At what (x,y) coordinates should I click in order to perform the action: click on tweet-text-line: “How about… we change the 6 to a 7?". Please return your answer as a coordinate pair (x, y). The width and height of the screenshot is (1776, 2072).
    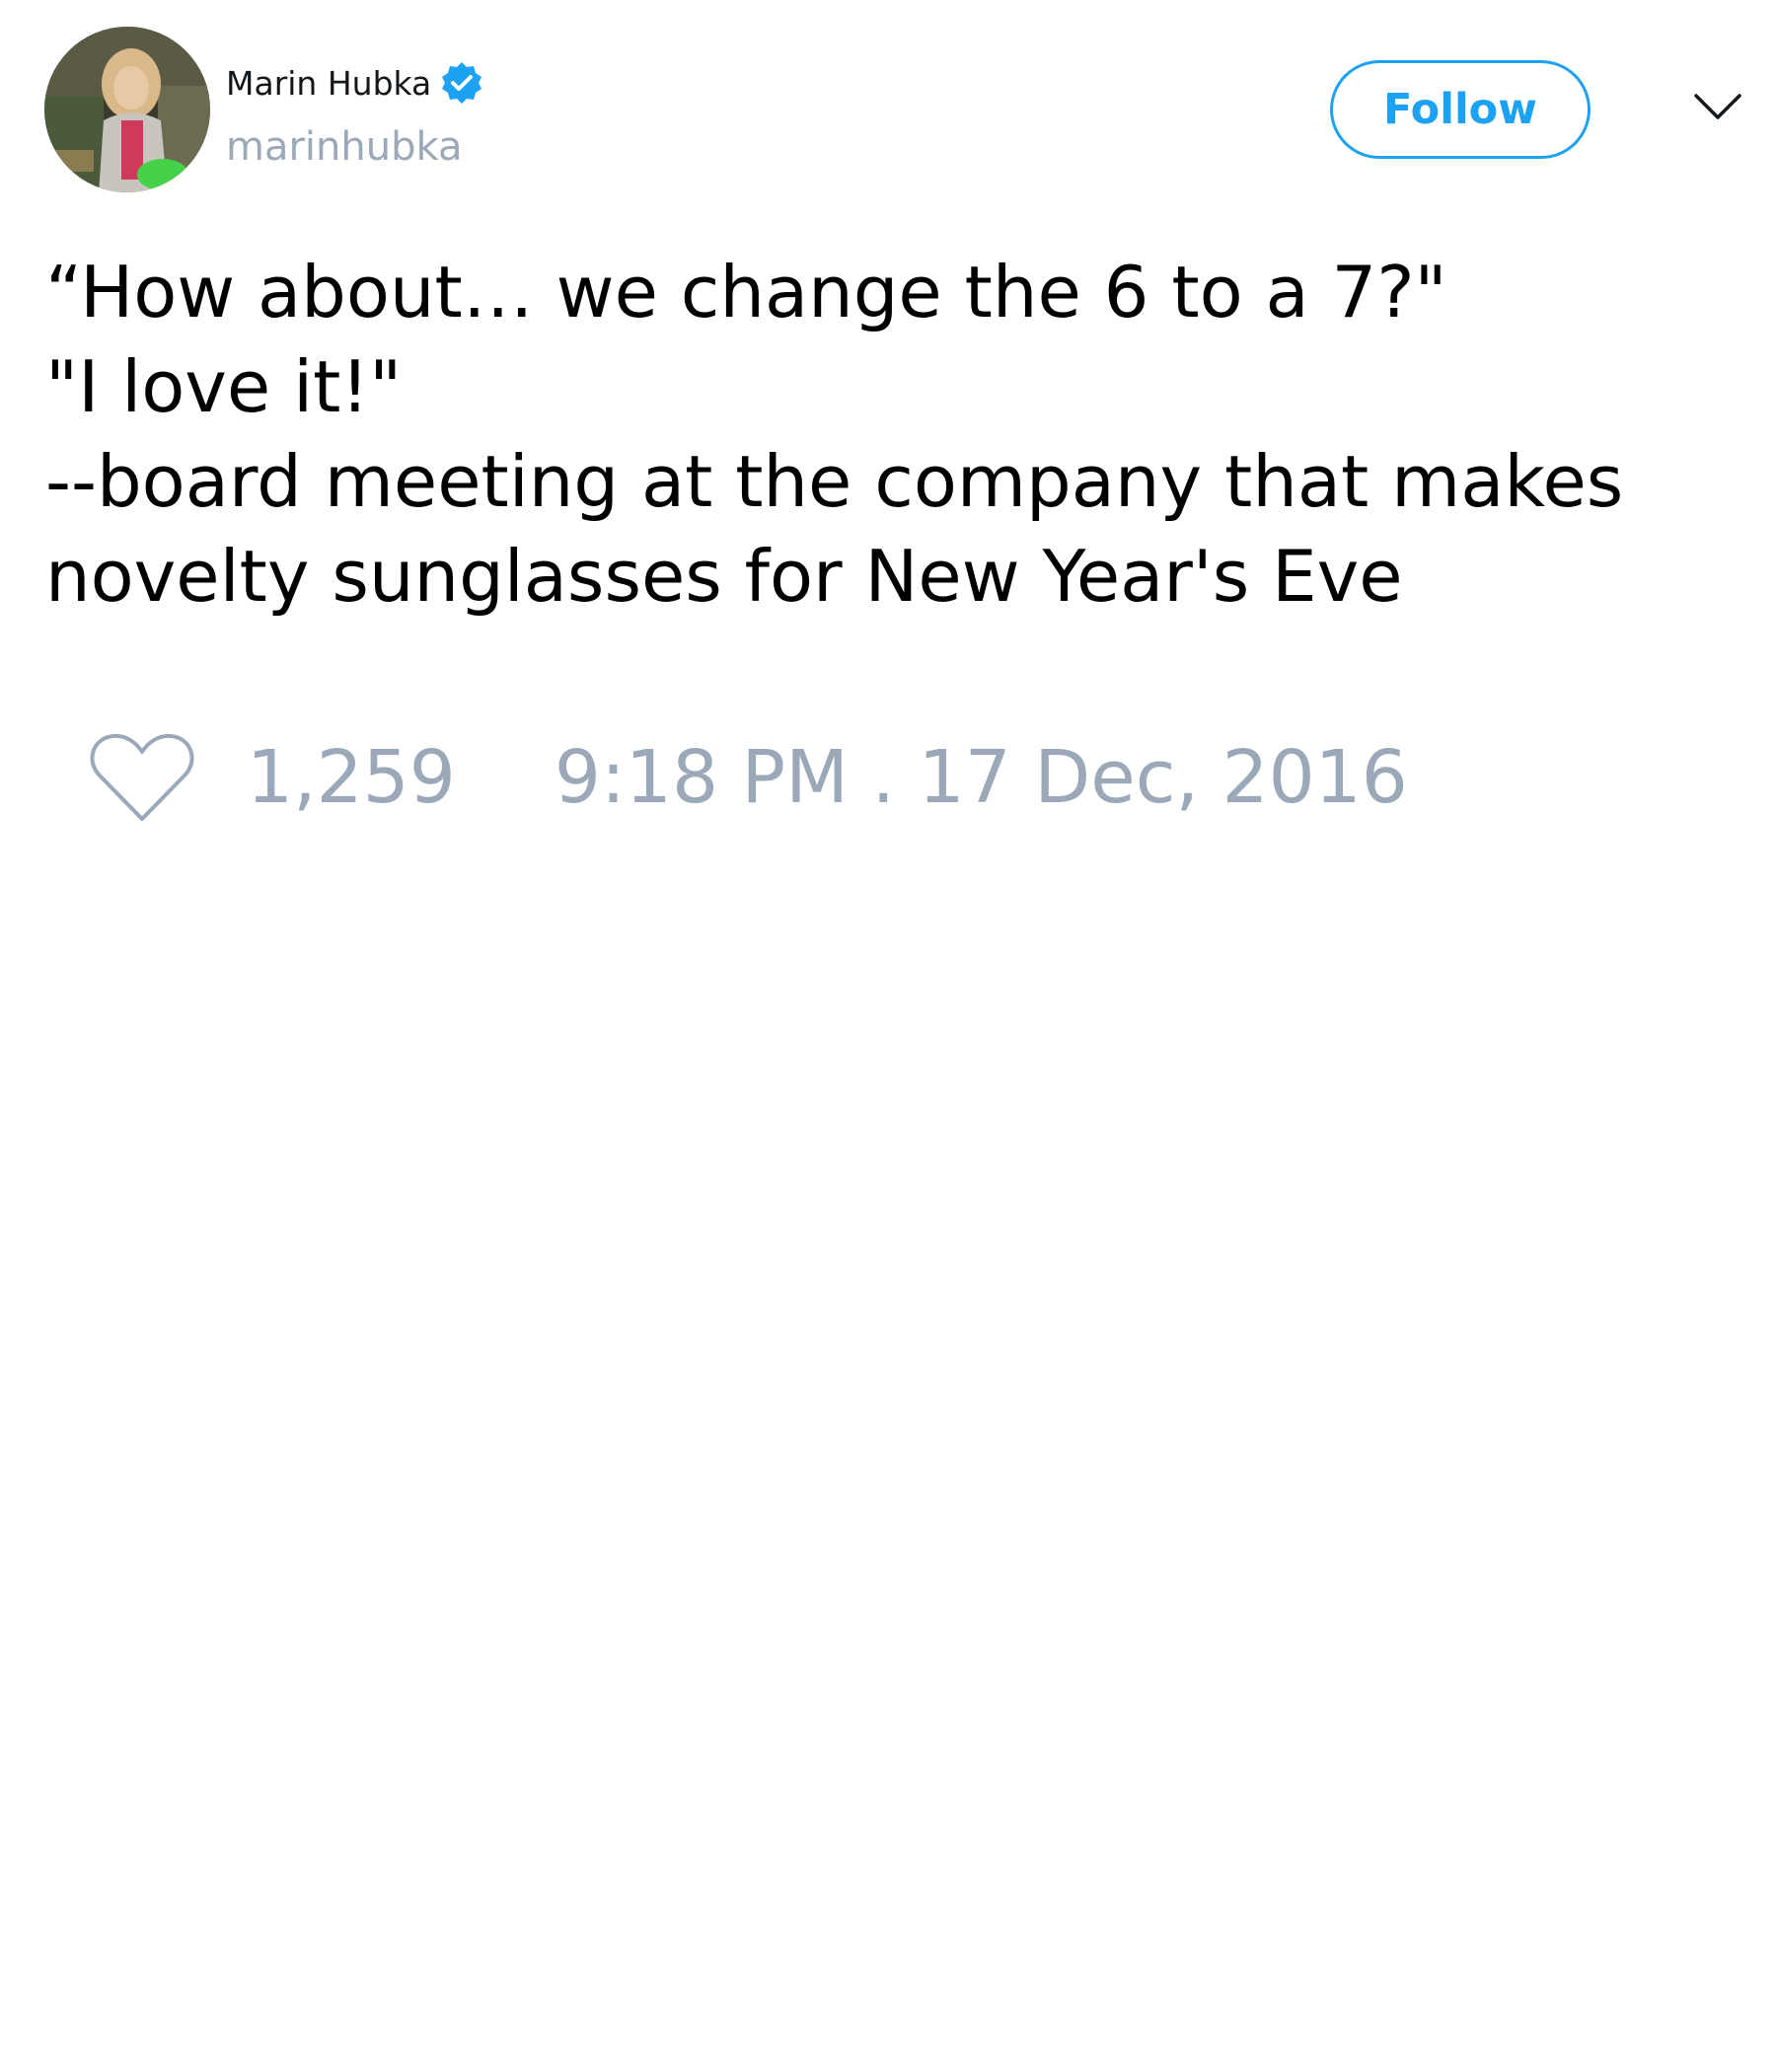
    Looking at the image, I should click on (746, 292).